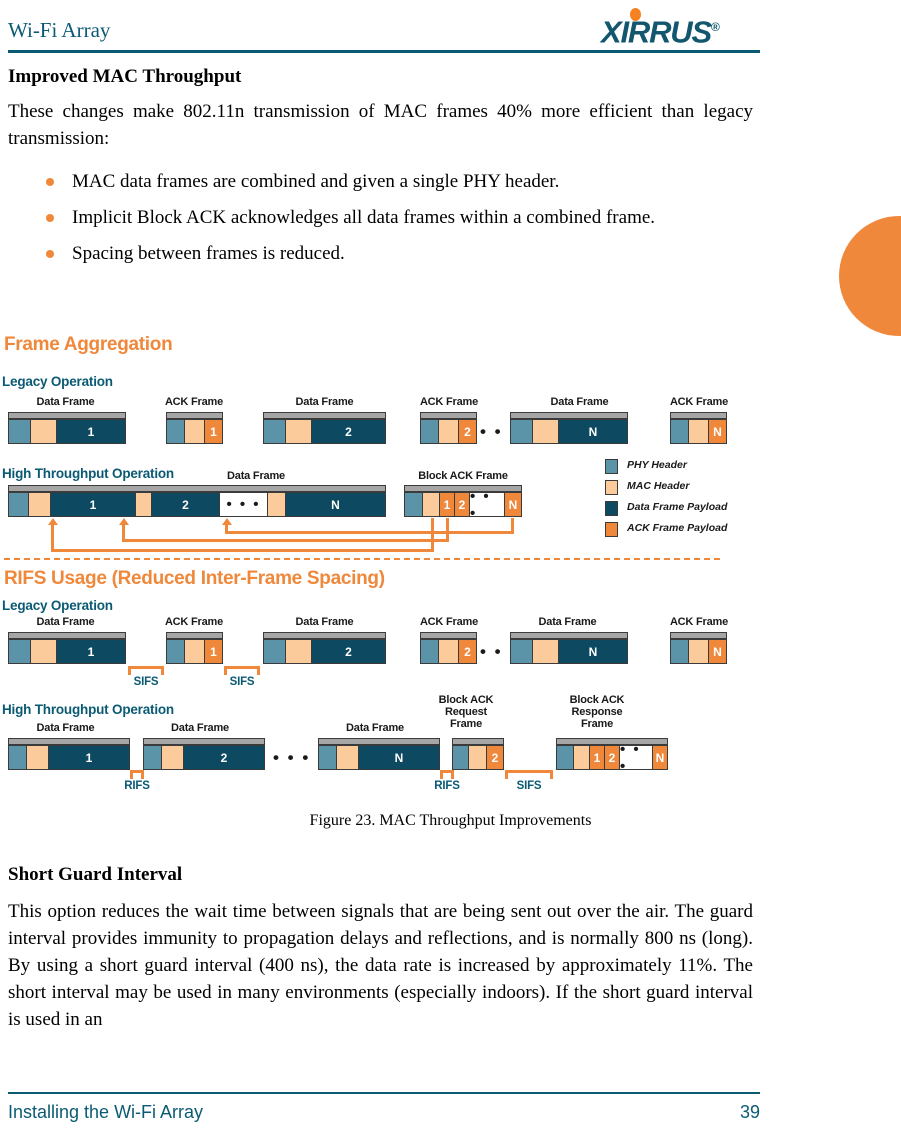 This screenshot has width=901, height=1137. I want to click on label-line-2: Request, so click(466, 712).